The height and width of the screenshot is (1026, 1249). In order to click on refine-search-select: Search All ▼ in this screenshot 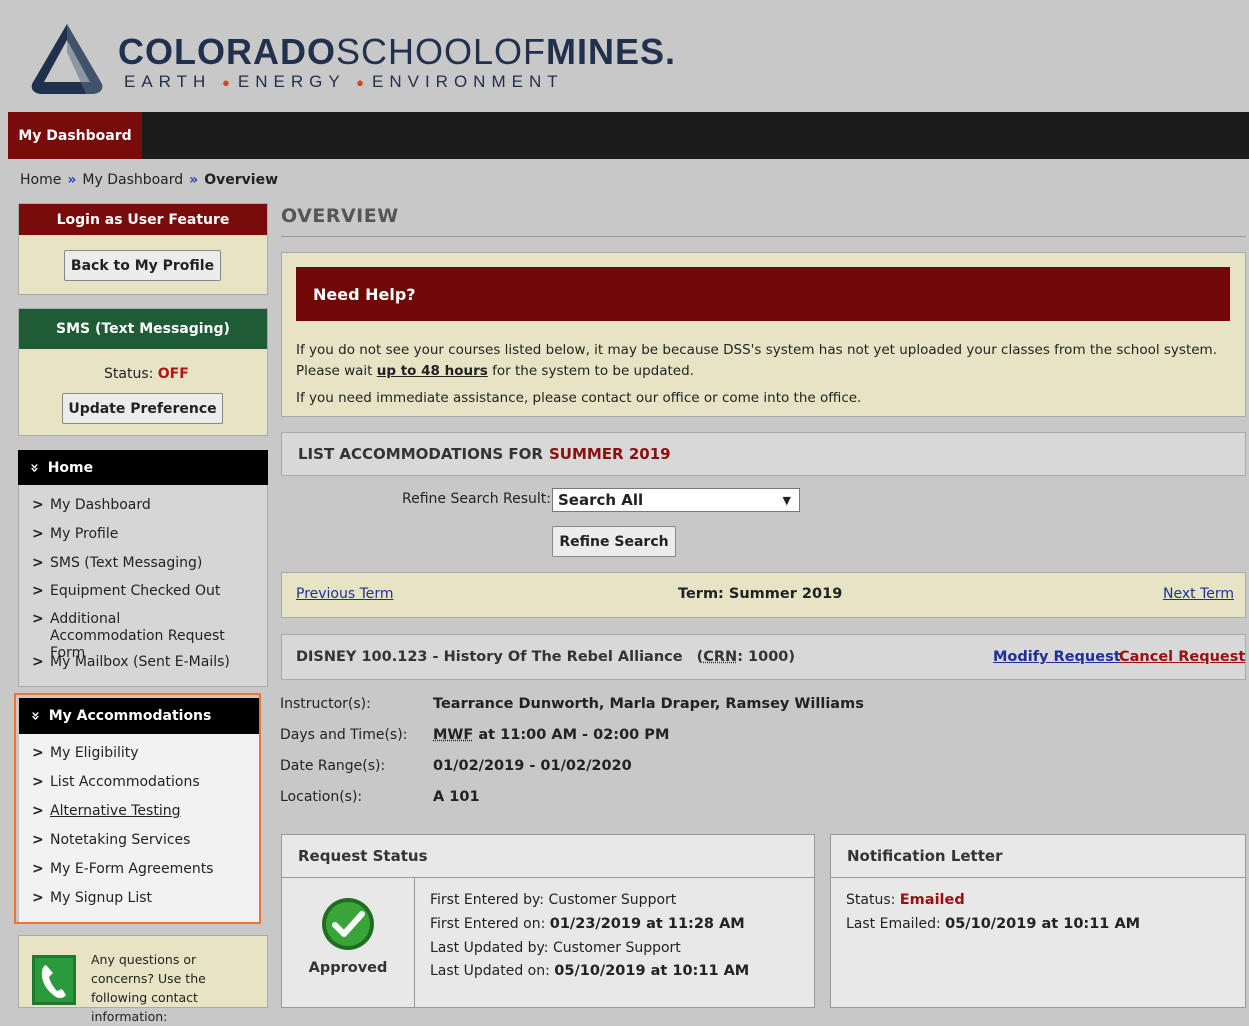, I will do `click(676, 500)`.